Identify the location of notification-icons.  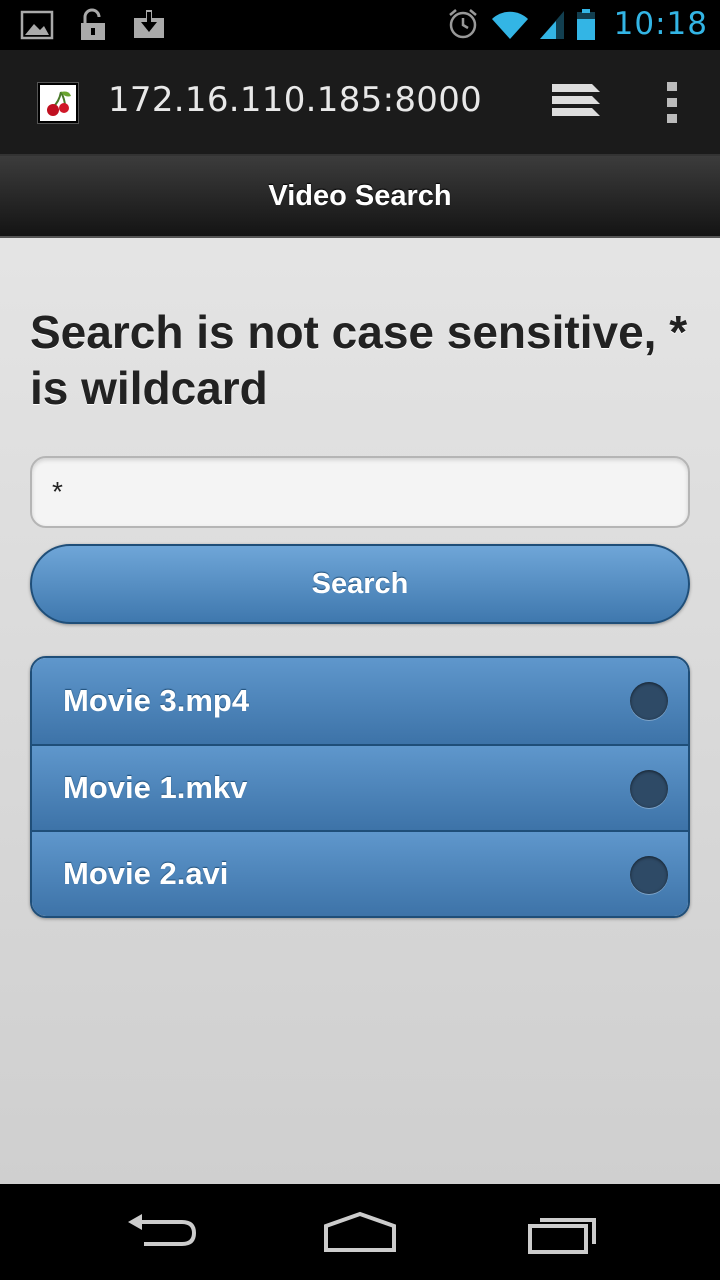
(93, 25).